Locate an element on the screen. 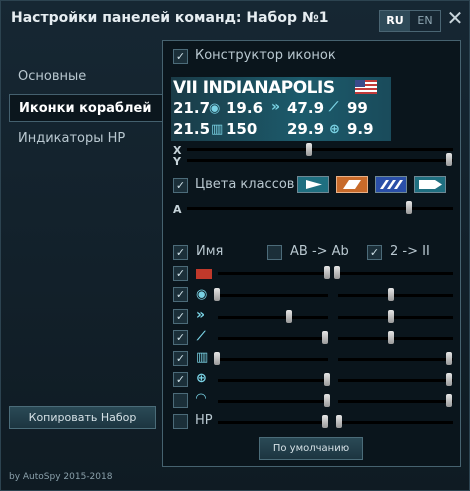  row-eye-handle-a is located at coordinates (217, 294).